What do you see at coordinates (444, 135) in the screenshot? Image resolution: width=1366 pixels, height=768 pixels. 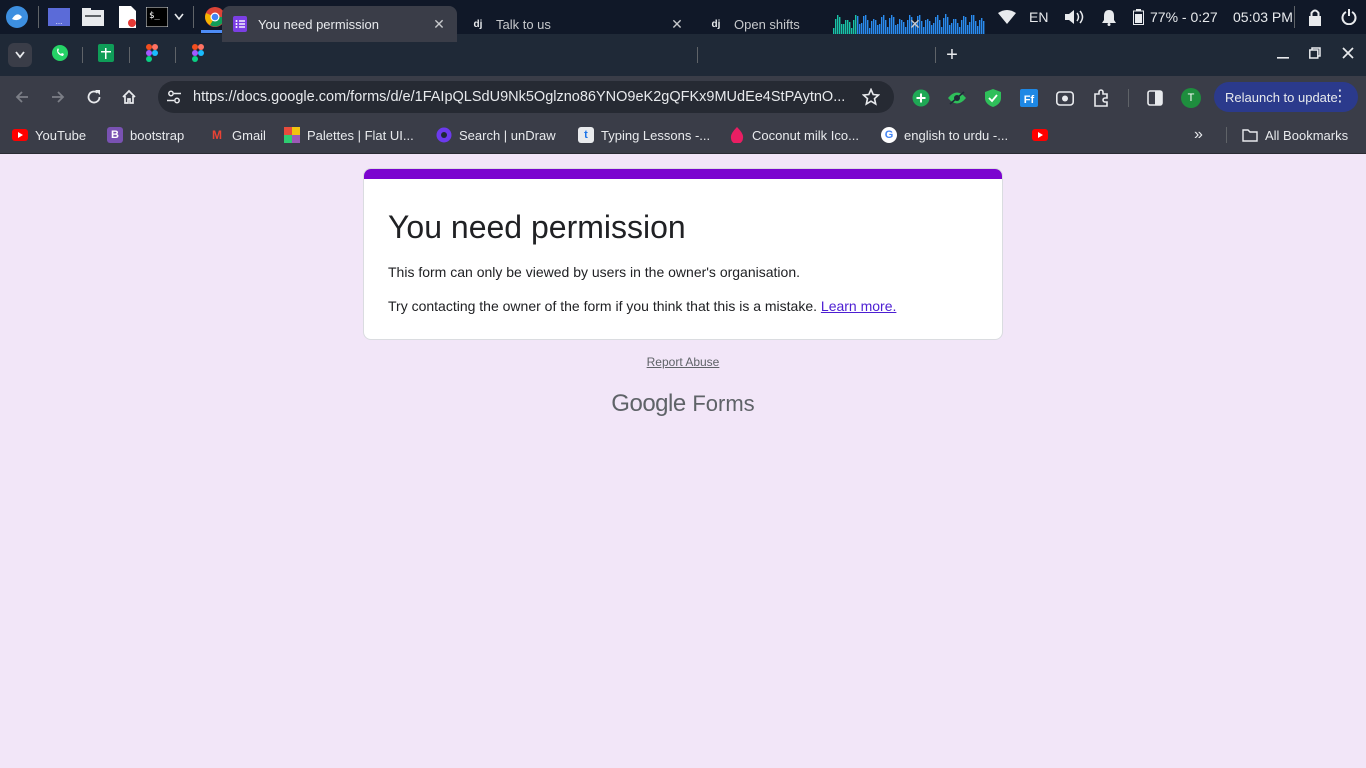 I see `undraw-icon` at bounding box center [444, 135].